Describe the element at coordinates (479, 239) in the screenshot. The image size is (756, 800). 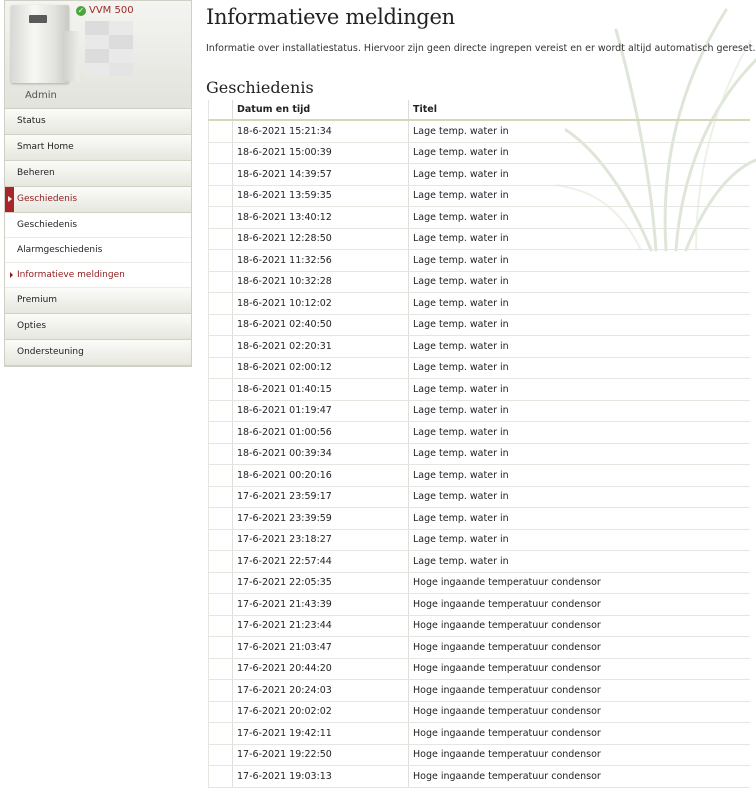
I see `table-row: 18-6-2021 12:28:50 Lage temp. water in` at that location.